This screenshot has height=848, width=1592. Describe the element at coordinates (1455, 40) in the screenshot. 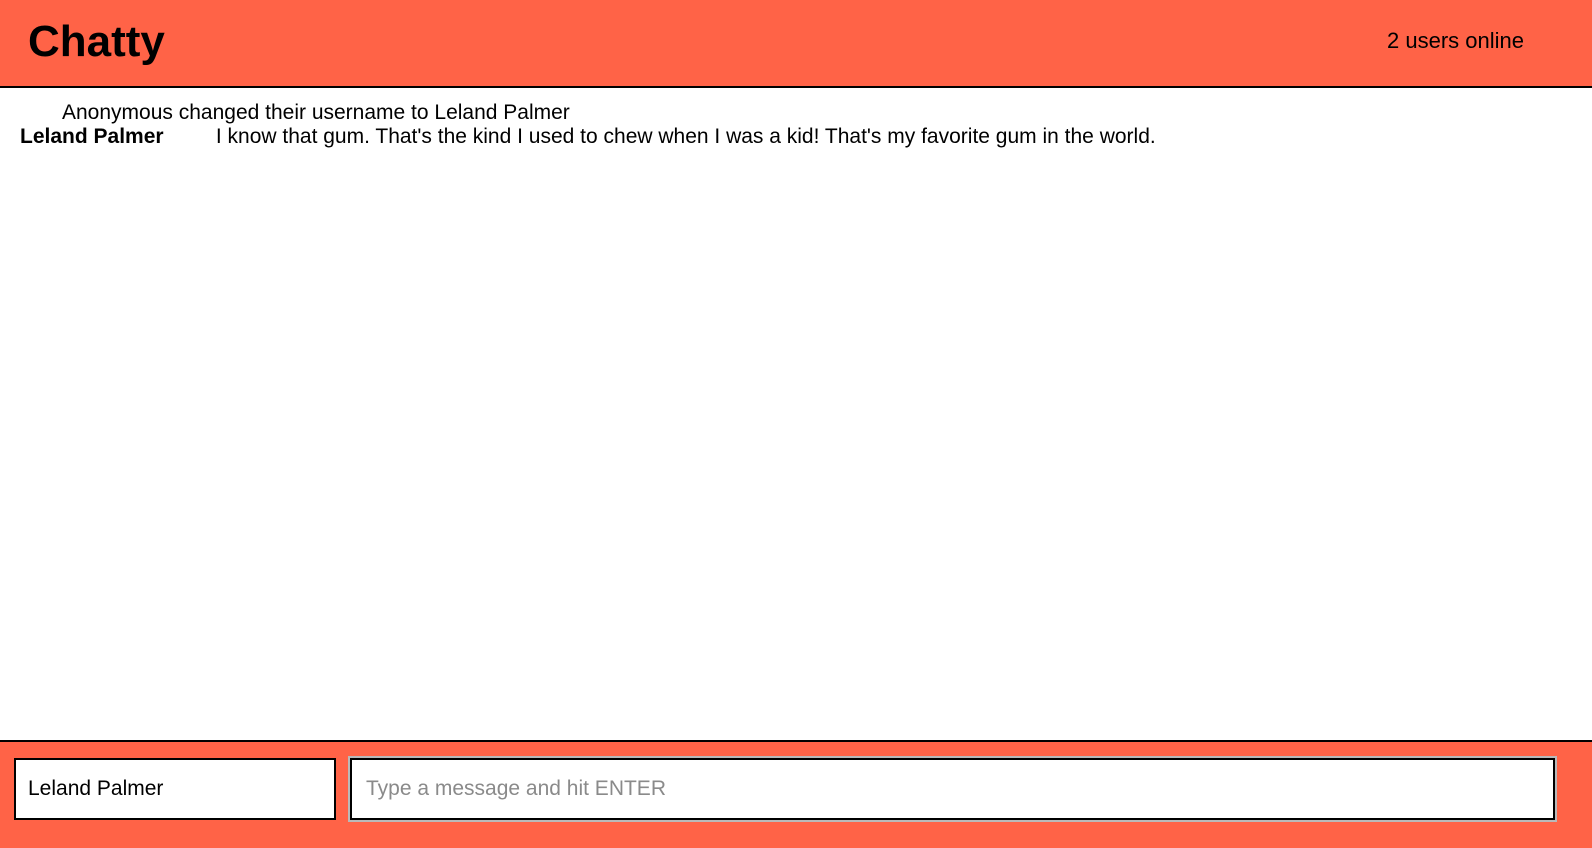

I see `users-online-count: 2 users online` at that location.